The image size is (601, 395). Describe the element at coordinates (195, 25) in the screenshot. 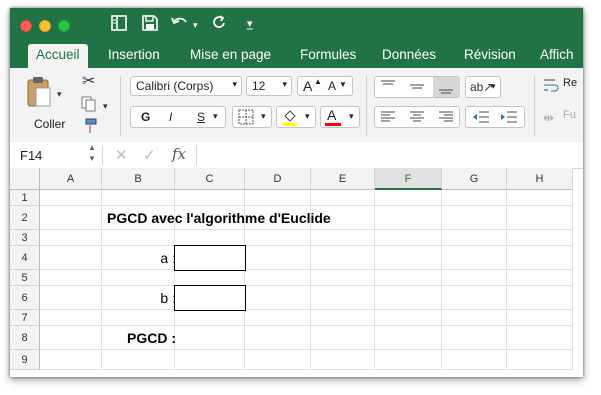

I see `undo-dropdown-icon: ▾` at that location.